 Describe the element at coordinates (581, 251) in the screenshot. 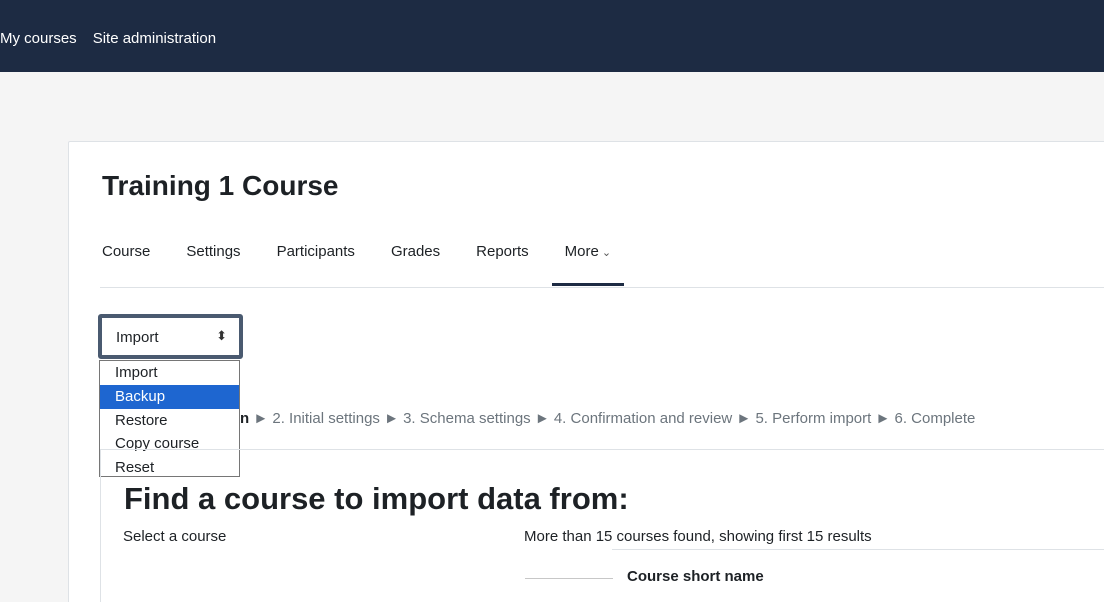

I see `tab-label: More` at that location.